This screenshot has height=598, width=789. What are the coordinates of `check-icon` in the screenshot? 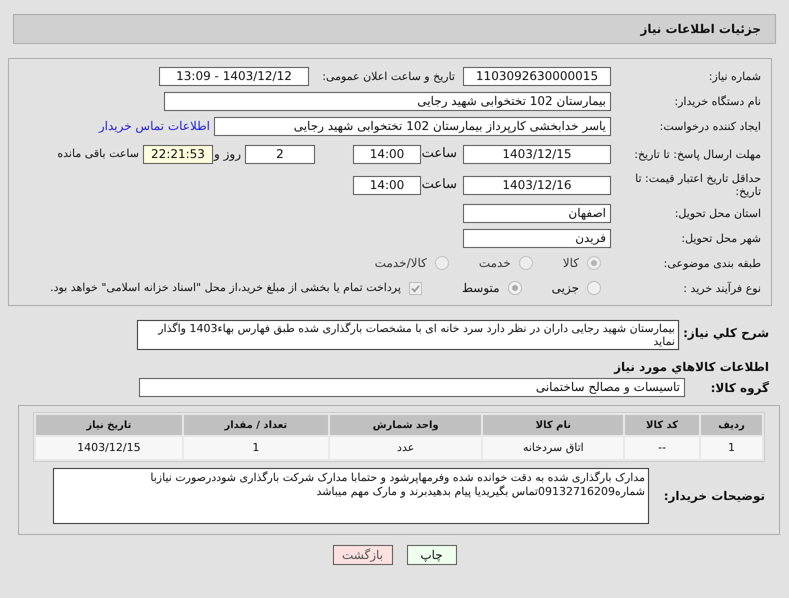 It's located at (415, 288).